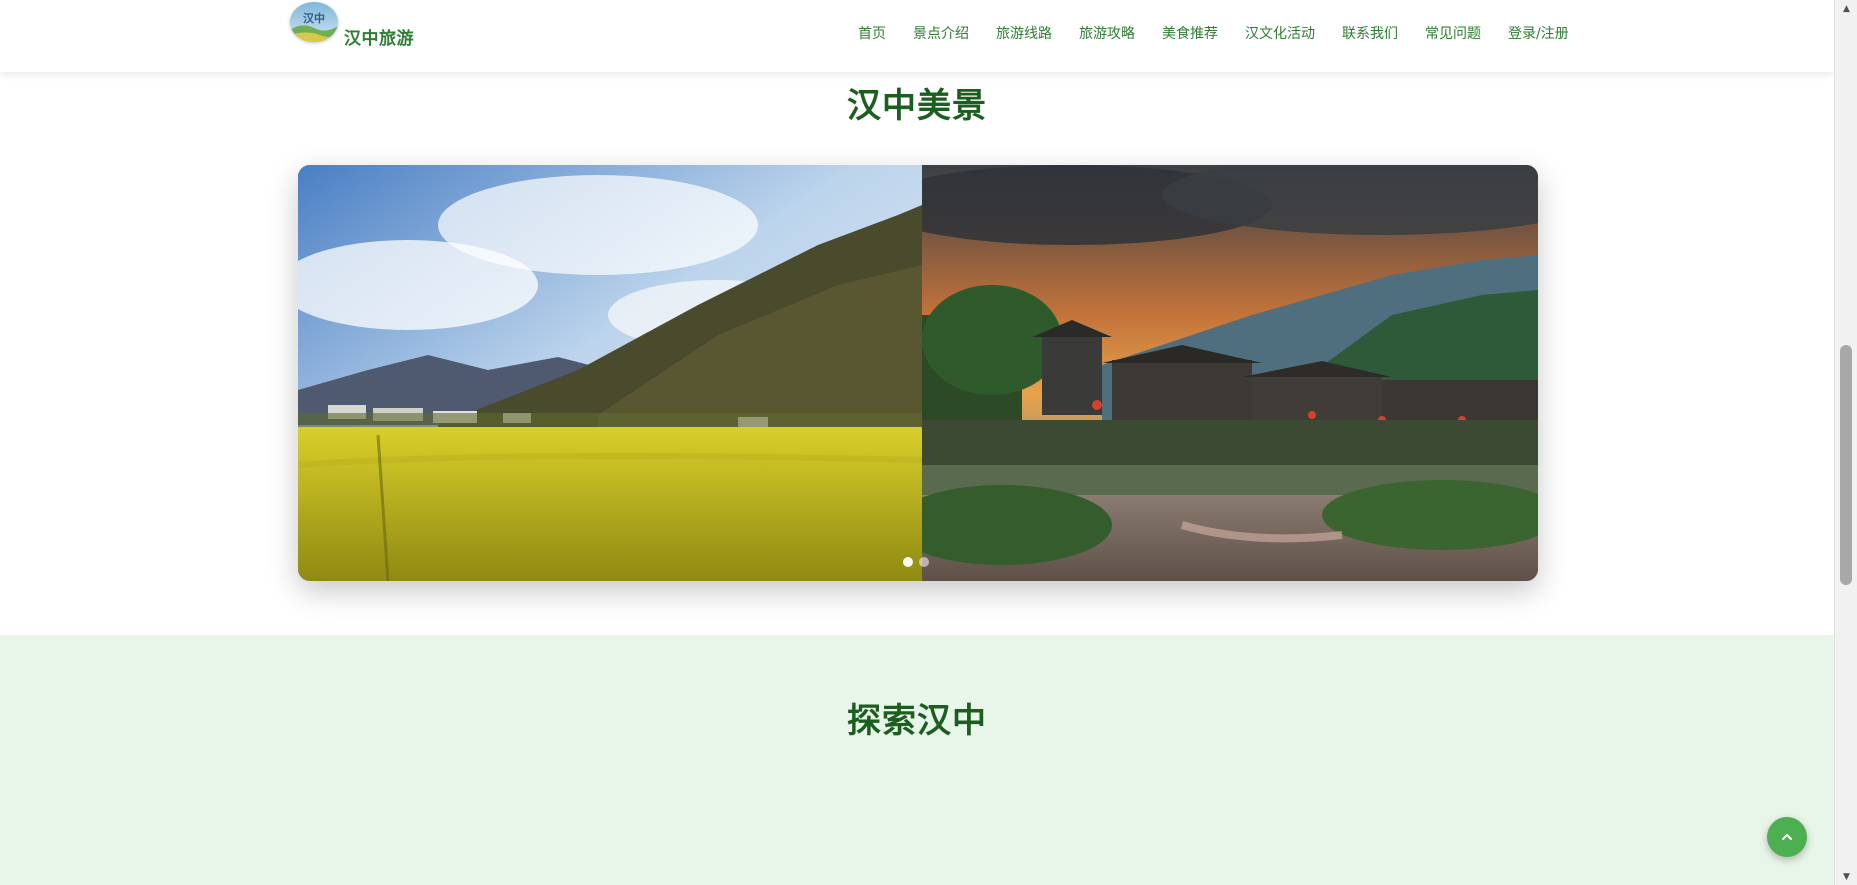  I want to click on nav-guides: 旅游攻略, so click(1107, 34).